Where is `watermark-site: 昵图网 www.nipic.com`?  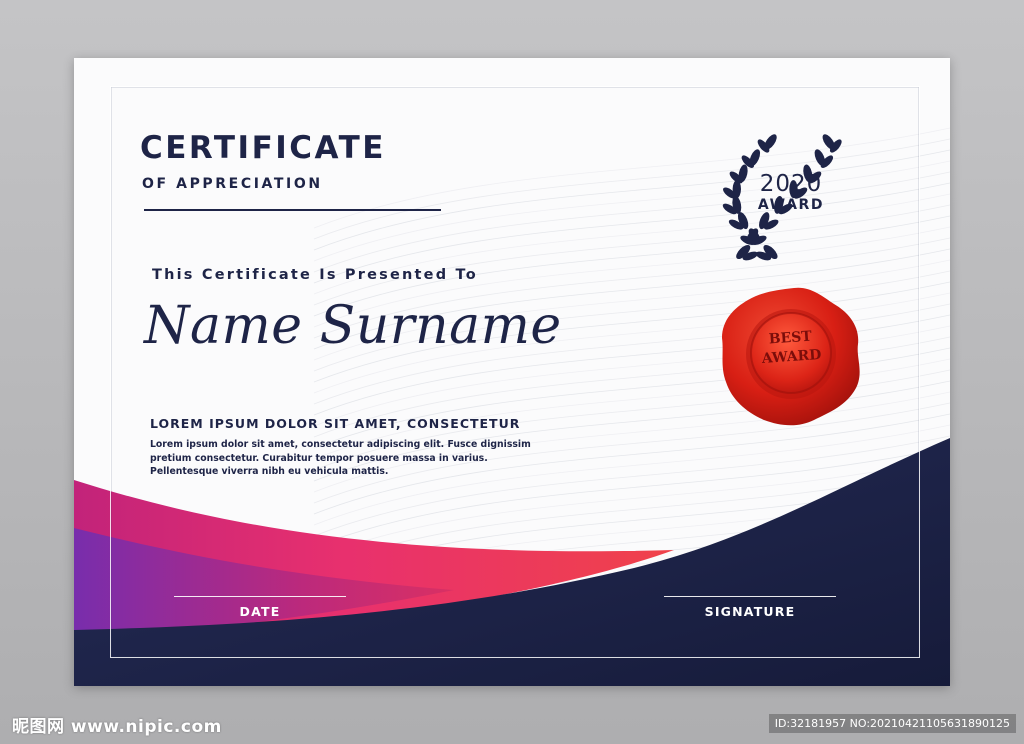
watermark-site: 昵图网 www.nipic.com is located at coordinates (117, 727).